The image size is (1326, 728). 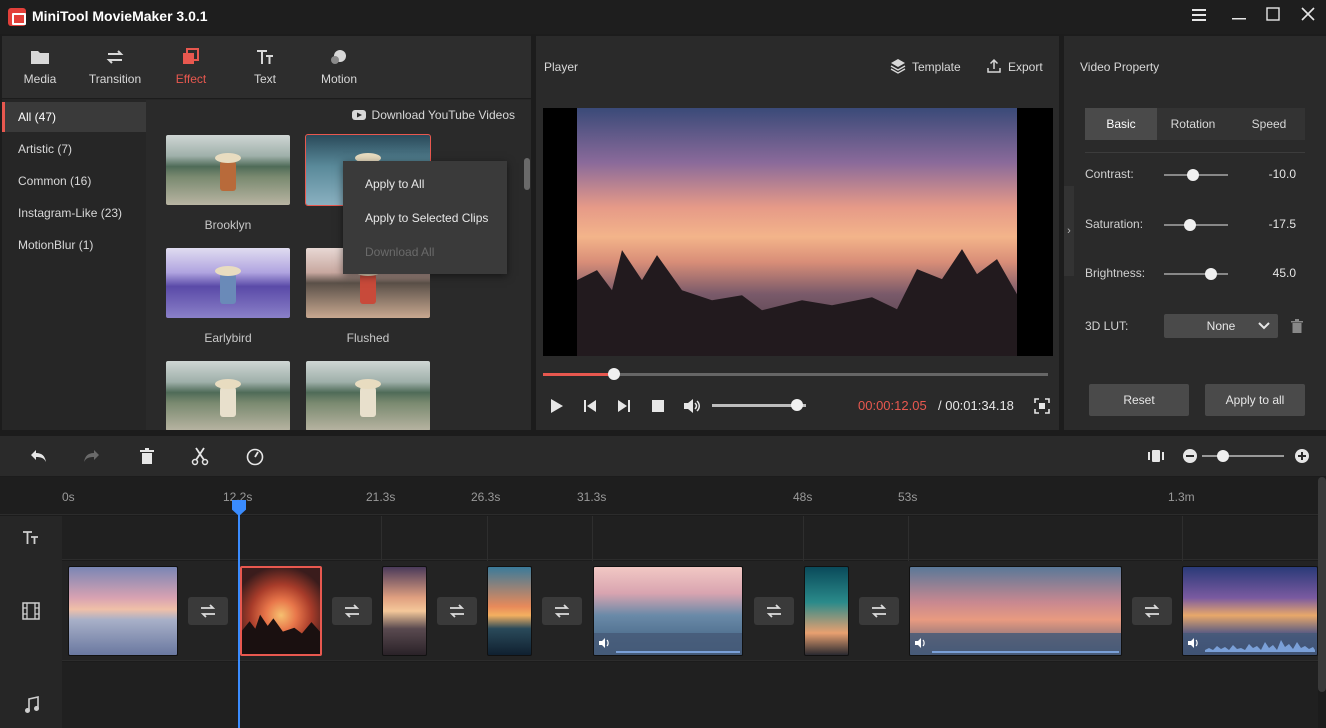 What do you see at coordinates (1255, 400) in the screenshot?
I see `apply-to-all-button: Apply to all` at bounding box center [1255, 400].